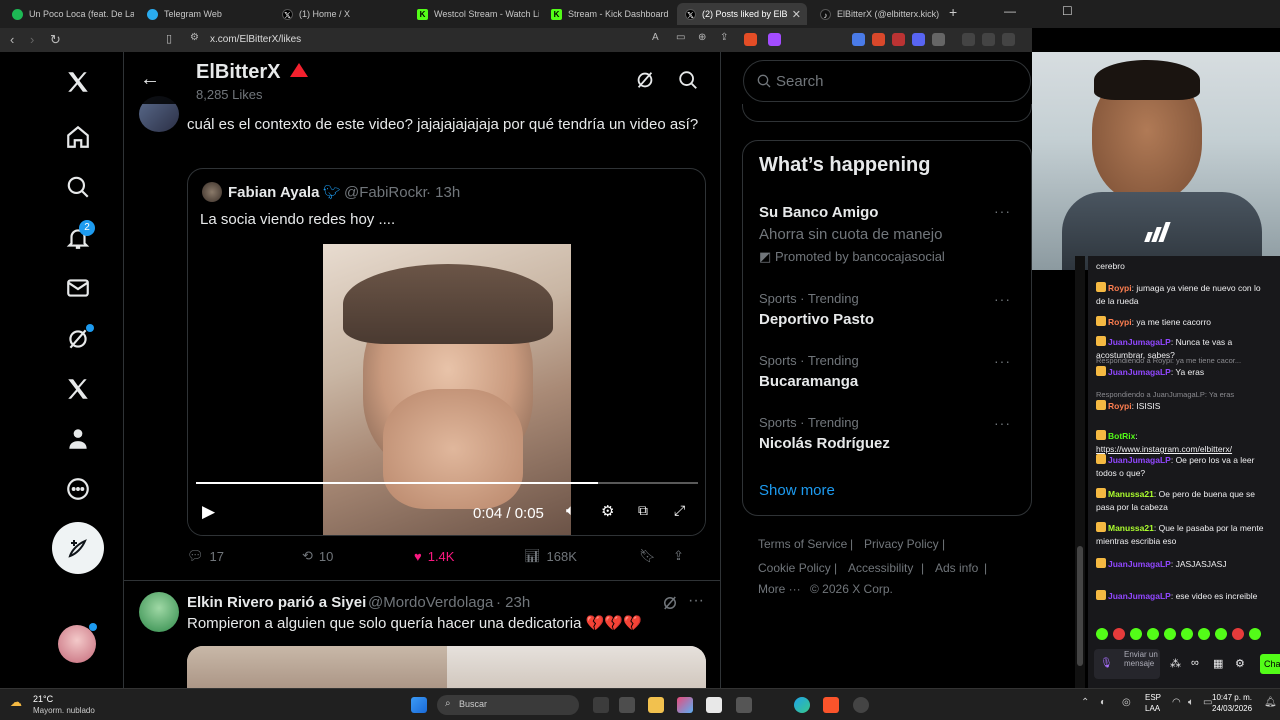 Image resolution: width=1280 pixels, height=720 pixels. I want to click on account-avatar, so click(77, 644).